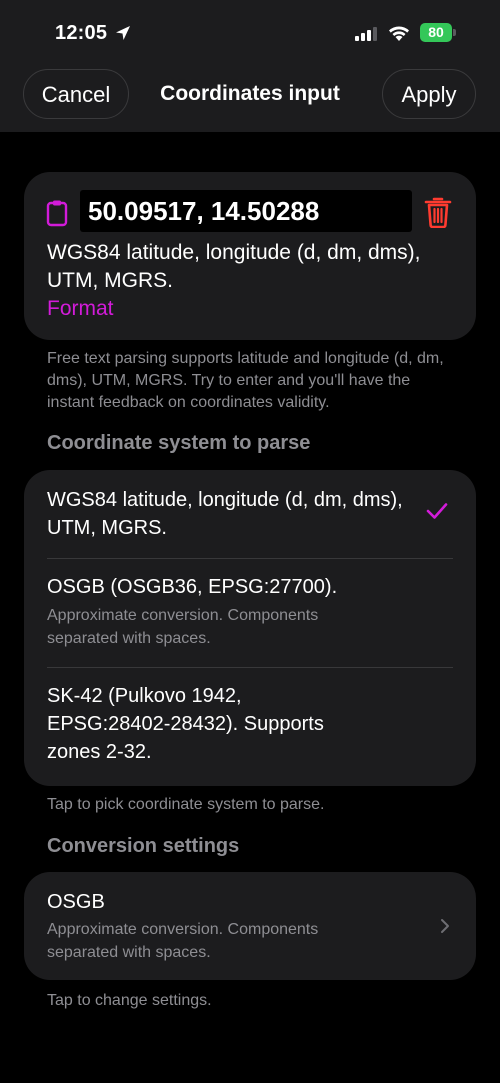 Image resolution: width=500 pixels, height=1083 pixels. I want to click on battery-icon: 80, so click(438, 32).